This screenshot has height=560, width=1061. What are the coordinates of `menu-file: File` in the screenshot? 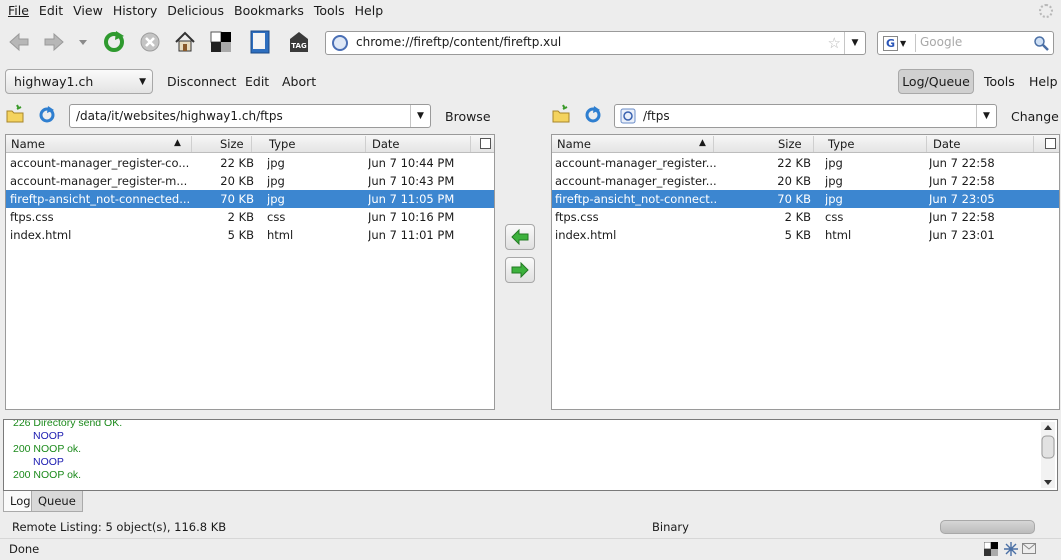 It's located at (18, 11).